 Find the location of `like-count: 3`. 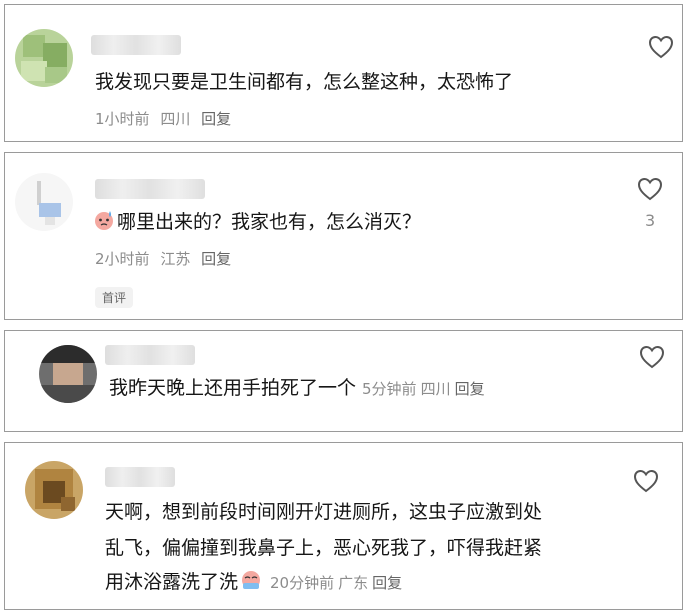

like-count: 3 is located at coordinates (650, 220).